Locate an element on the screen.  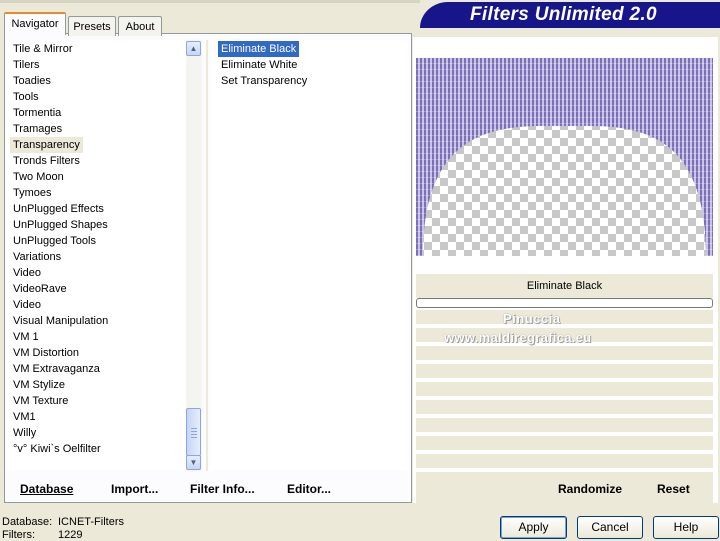
filter-item: Eliminate Black is located at coordinates (259, 49).